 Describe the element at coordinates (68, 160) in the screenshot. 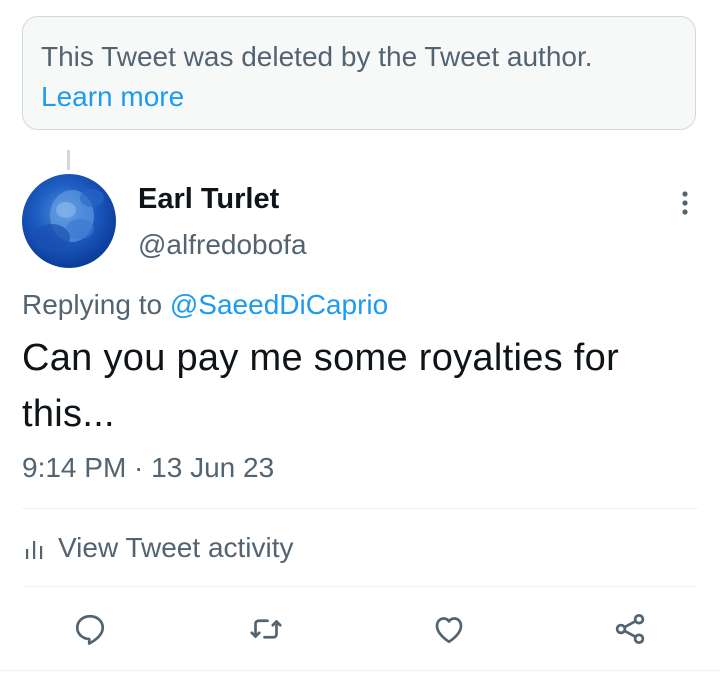

I see `thread-connector-line` at that location.